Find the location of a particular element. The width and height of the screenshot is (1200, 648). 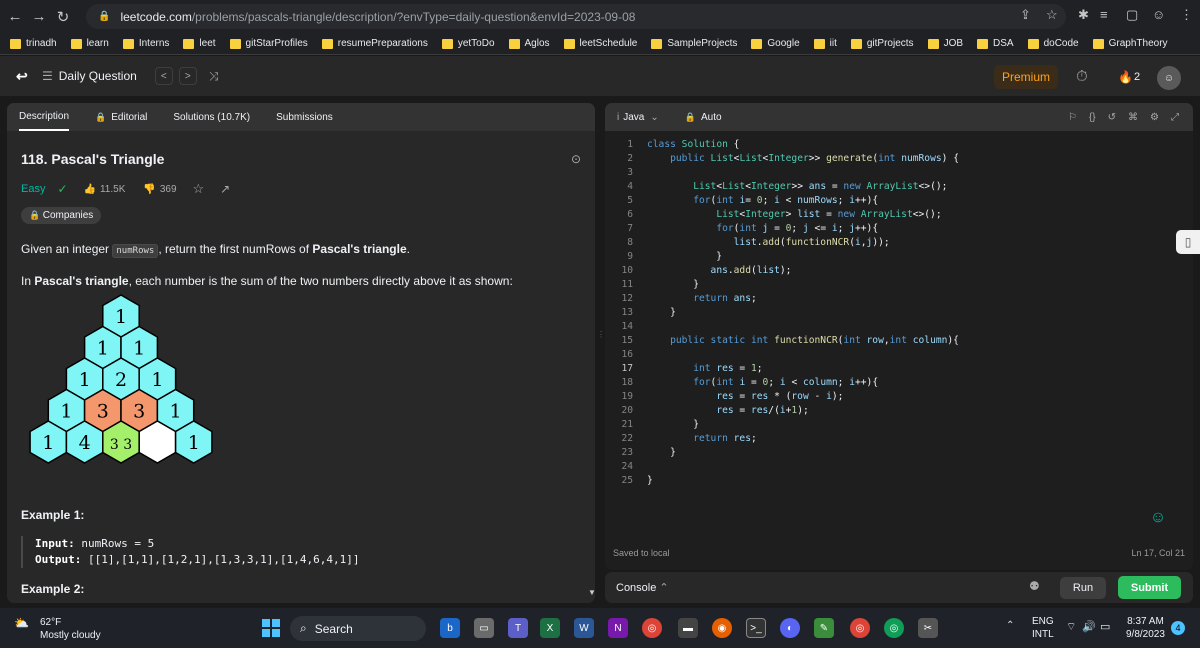

debug-icon: ⚉ is located at coordinates (1034, 586).